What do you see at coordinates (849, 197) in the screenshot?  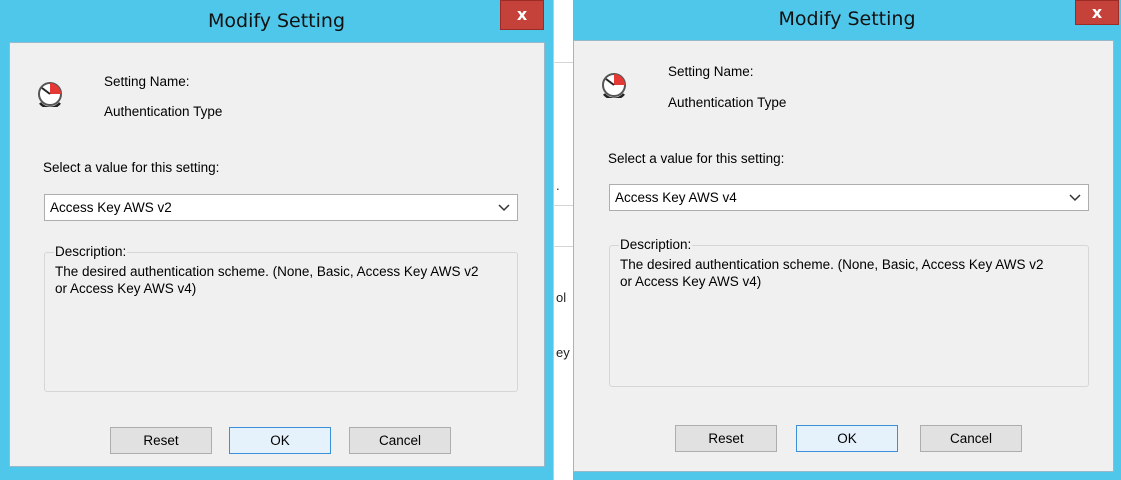 I see `value-select: Access Key AWS v4` at bounding box center [849, 197].